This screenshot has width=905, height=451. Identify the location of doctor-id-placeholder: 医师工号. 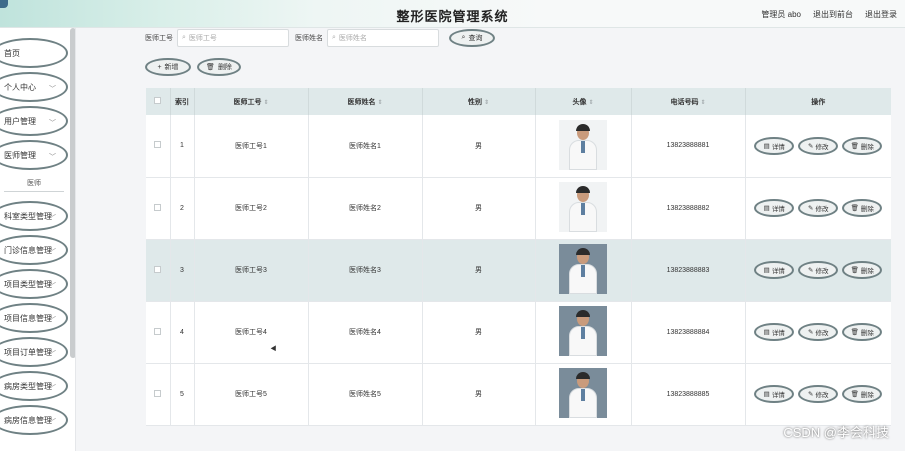
(202, 38).